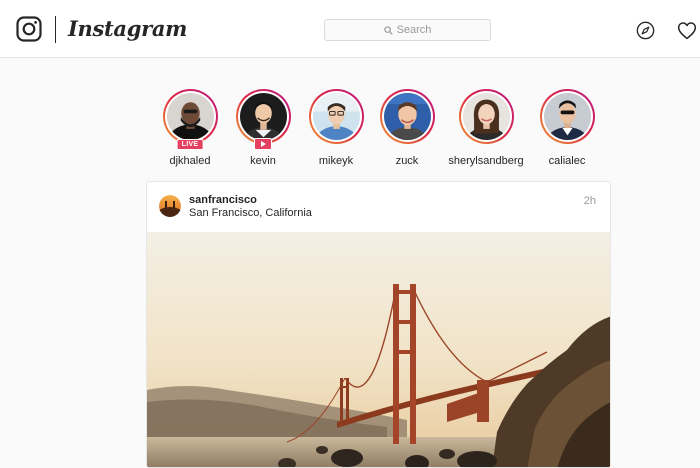 The height and width of the screenshot is (468, 700). I want to click on top-navigation-bar: Instagram Search, so click(350, 29).